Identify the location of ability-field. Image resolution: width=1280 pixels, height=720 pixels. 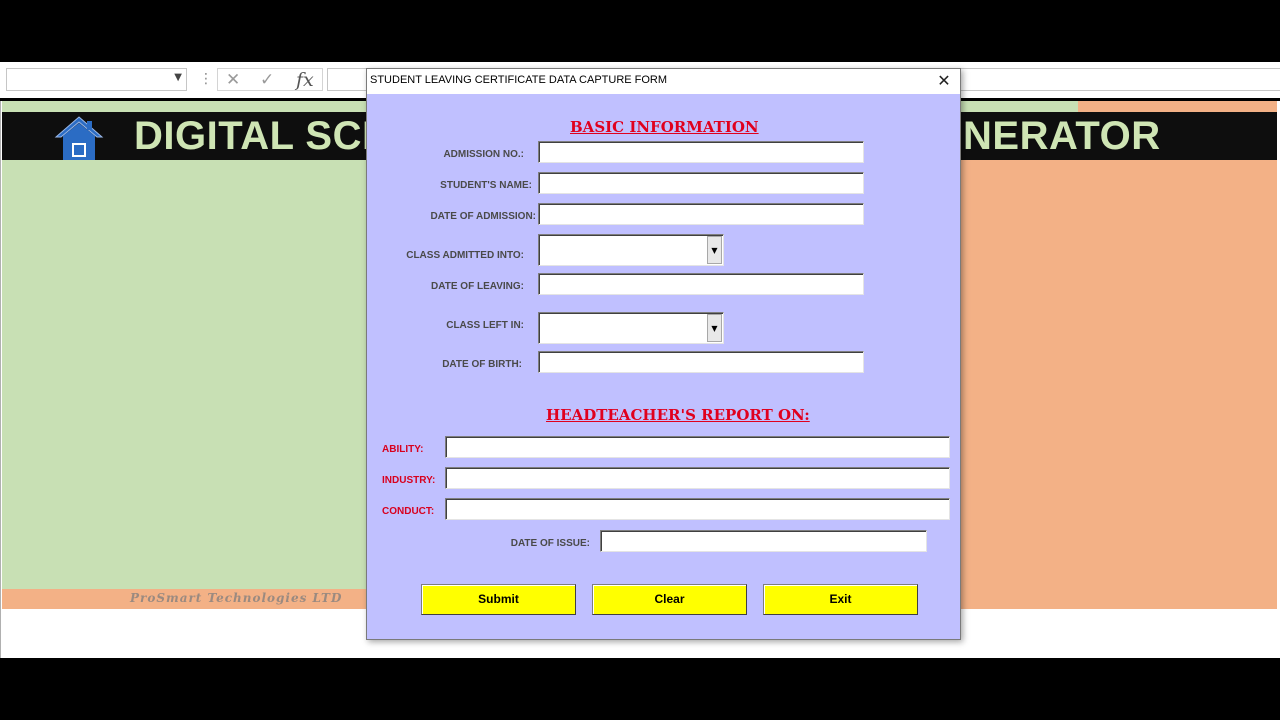
(697, 447).